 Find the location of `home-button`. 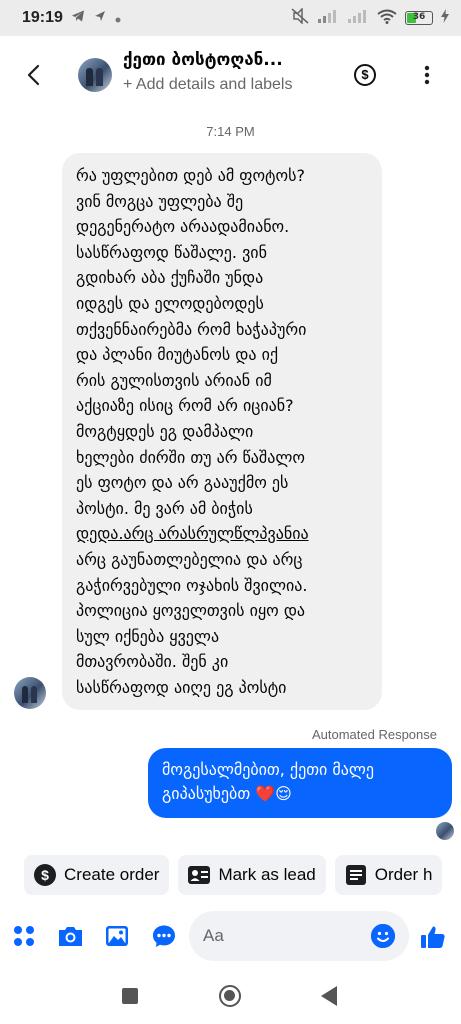

home-button is located at coordinates (230, 996).